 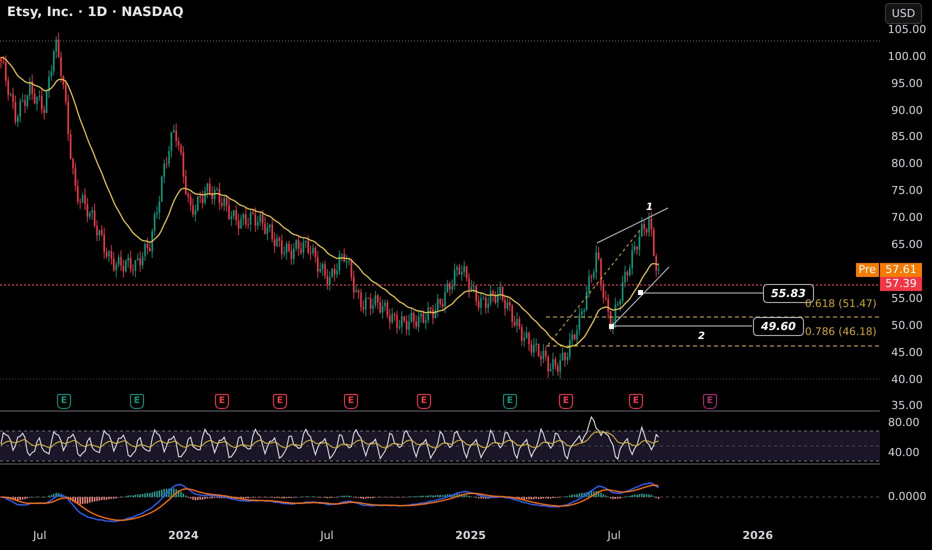 I want to click on price-axis-label: 75.00, so click(x=907, y=191).